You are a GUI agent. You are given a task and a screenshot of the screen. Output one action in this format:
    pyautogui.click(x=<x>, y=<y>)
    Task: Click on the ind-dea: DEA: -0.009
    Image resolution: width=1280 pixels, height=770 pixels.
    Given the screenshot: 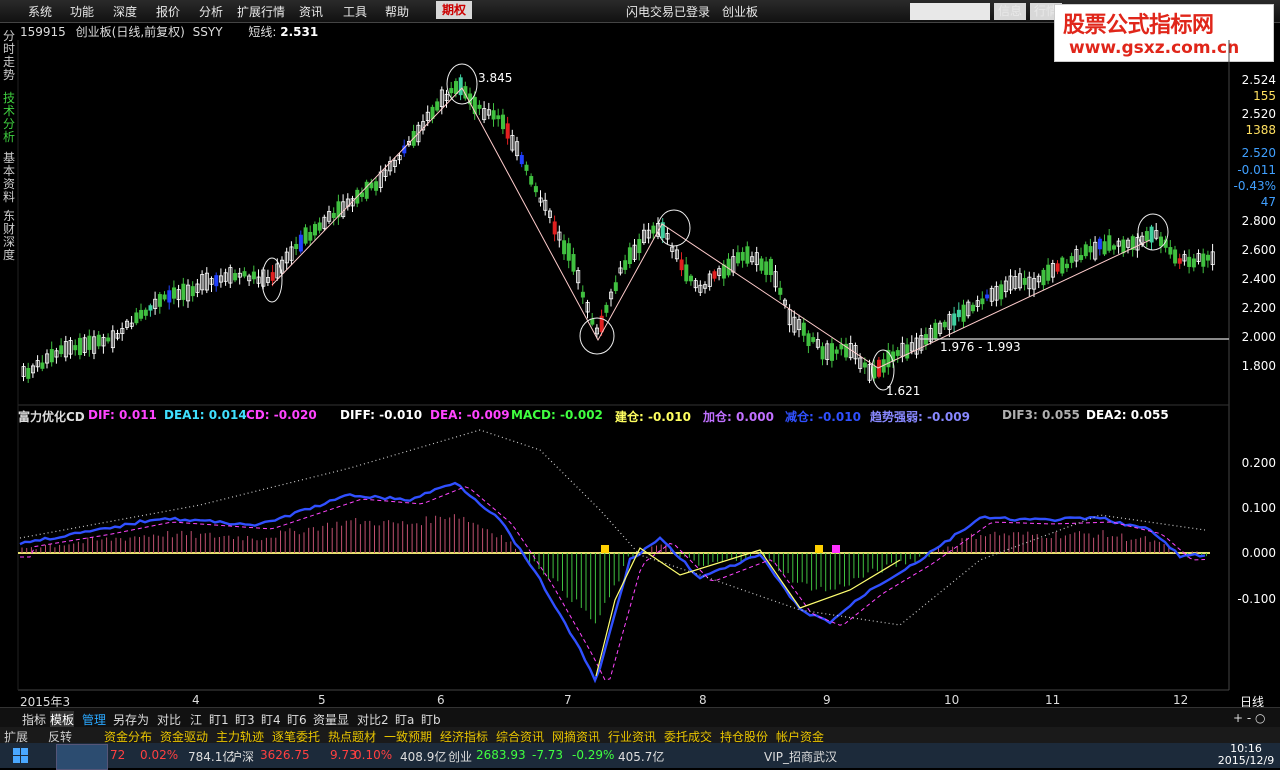 What is the action you would take?
    pyautogui.click(x=470, y=415)
    